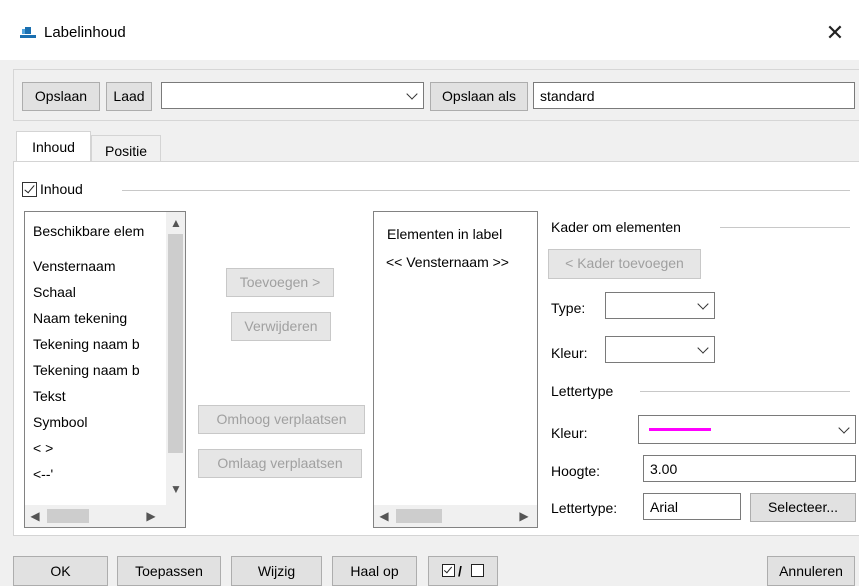 This screenshot has height=586, width=859. What do you see at coordinates (660, 305) in the screenshot?
I see `frame-type-combobox` at bounding box center [660, 305].